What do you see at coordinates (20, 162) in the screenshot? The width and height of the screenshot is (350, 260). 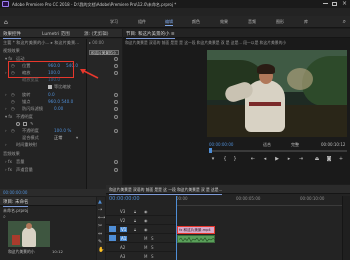 I see `volume-label: 音量` at bounding box center [20, 162].